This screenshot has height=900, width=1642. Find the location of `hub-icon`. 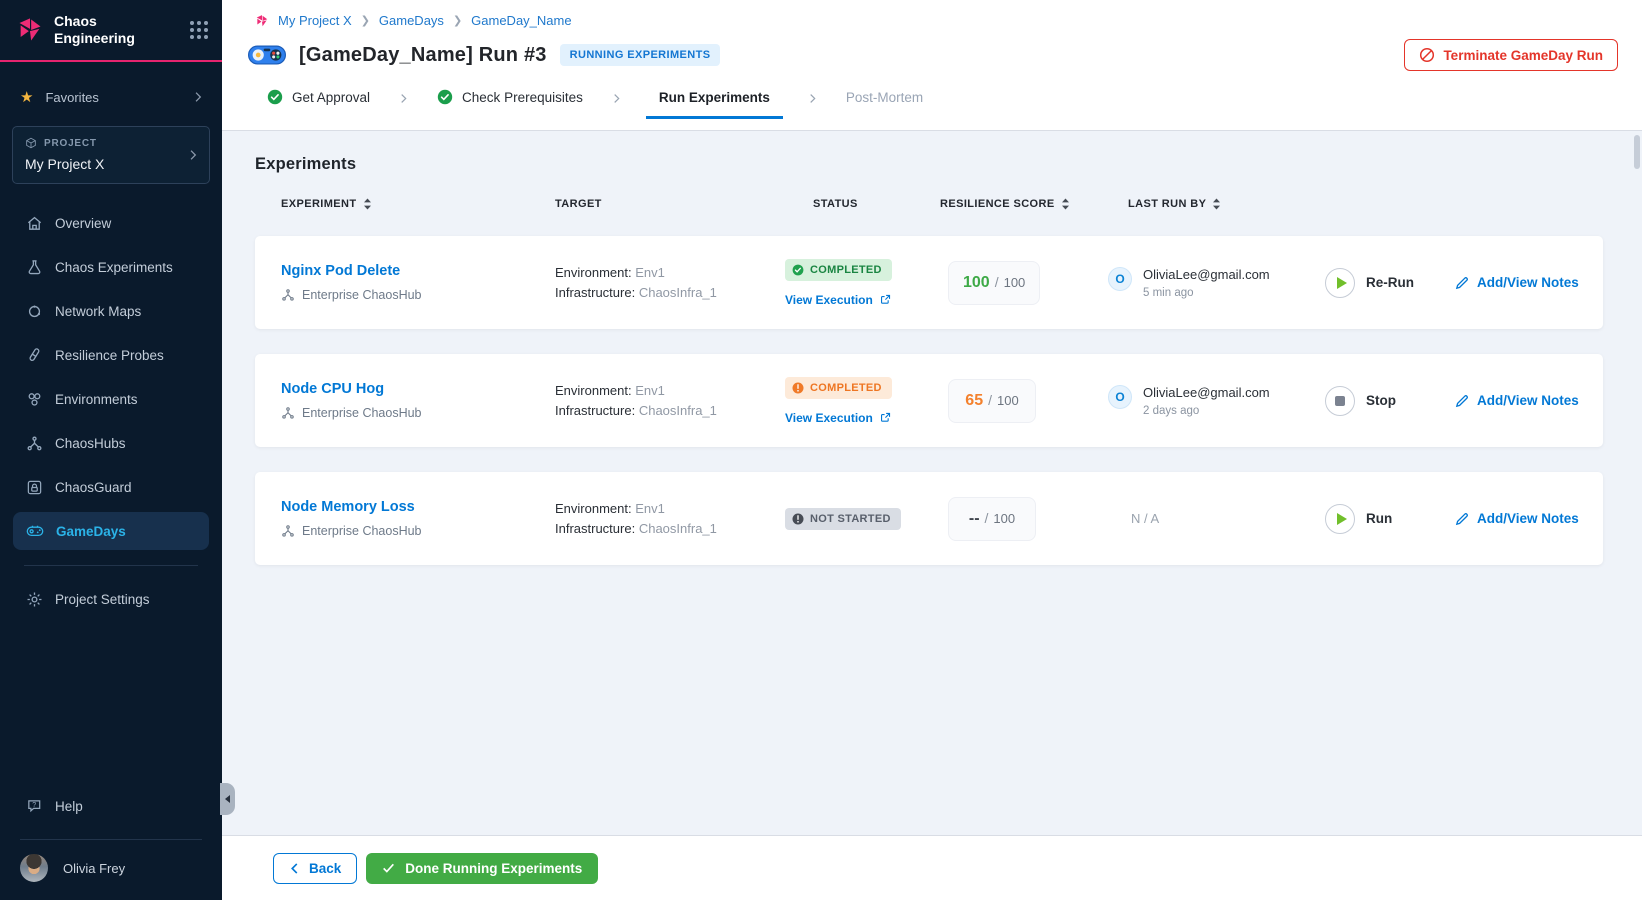

hub-icon is located at coordinates (288, 295).